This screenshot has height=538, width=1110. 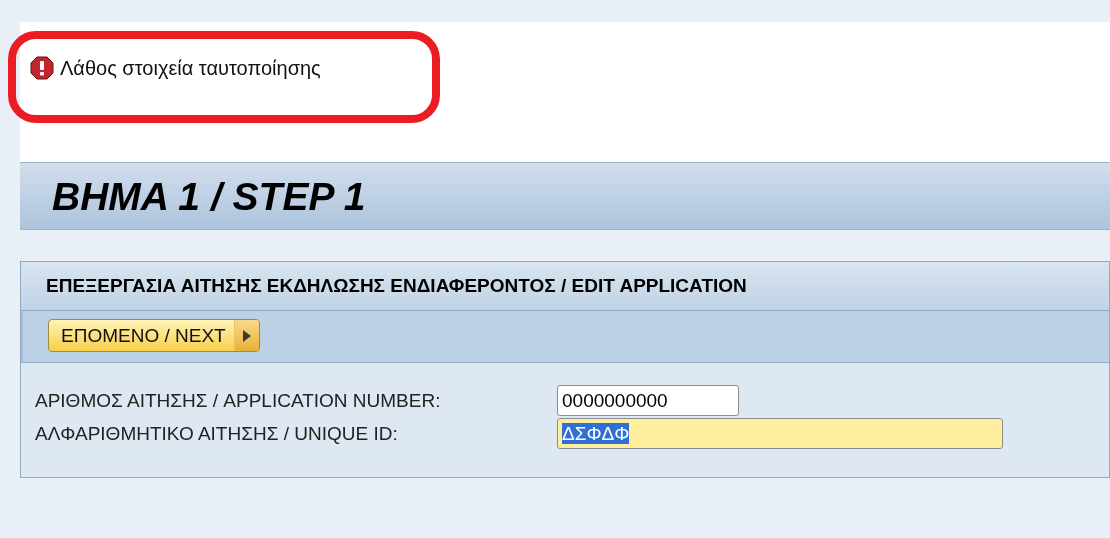 What do you see at coordinates (190, 68) in the screenshot?
I see `error-message: Λάθος στοιχεία ταυτοποίησης` at bounding box center [190, 68].